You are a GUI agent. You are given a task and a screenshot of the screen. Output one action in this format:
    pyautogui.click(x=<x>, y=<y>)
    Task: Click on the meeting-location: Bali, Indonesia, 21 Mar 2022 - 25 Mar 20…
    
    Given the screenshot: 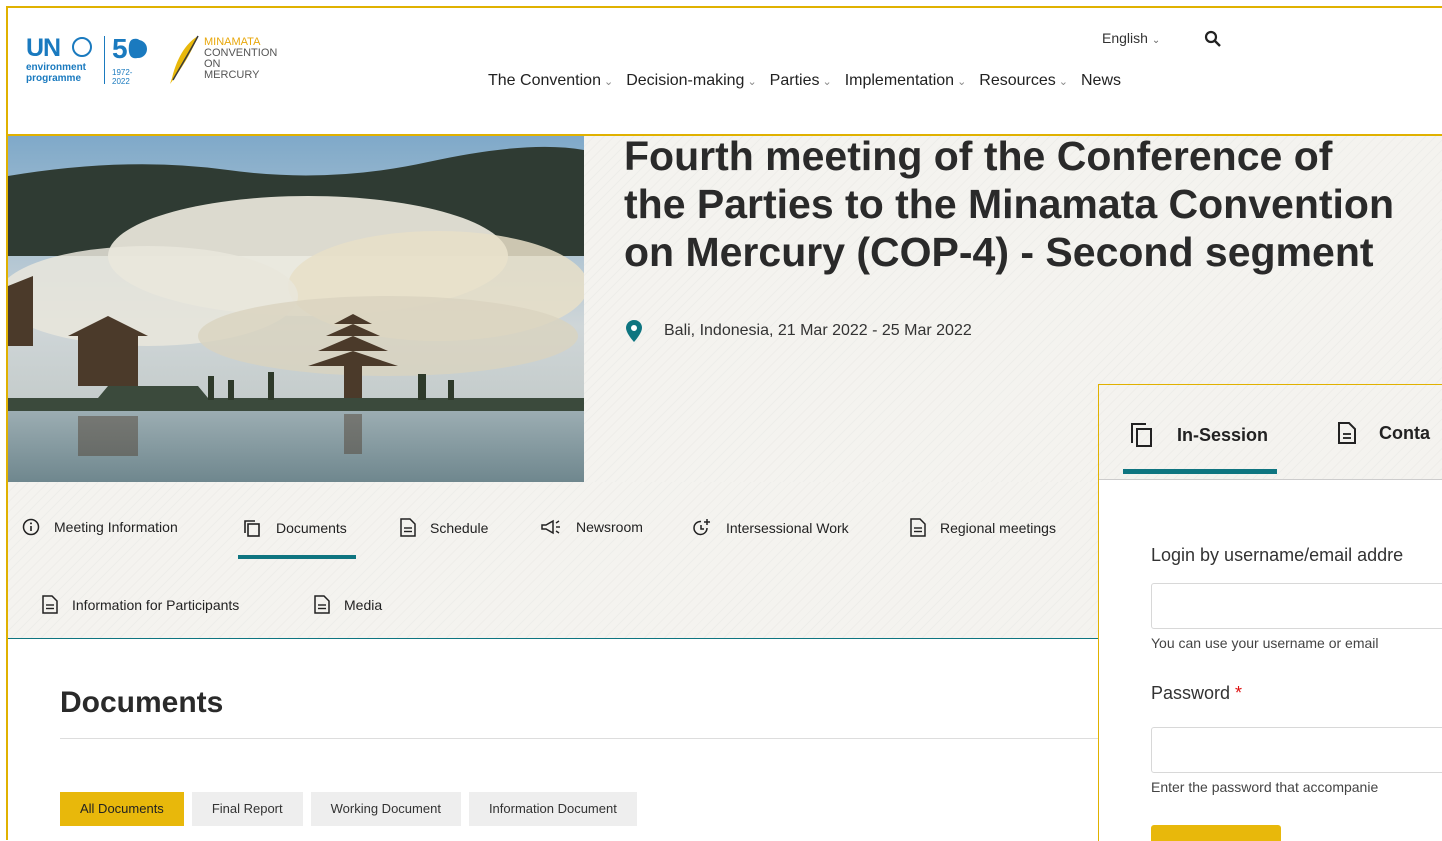 What is the action you would take?
    pyautogui.click(x=799, y=331)
    